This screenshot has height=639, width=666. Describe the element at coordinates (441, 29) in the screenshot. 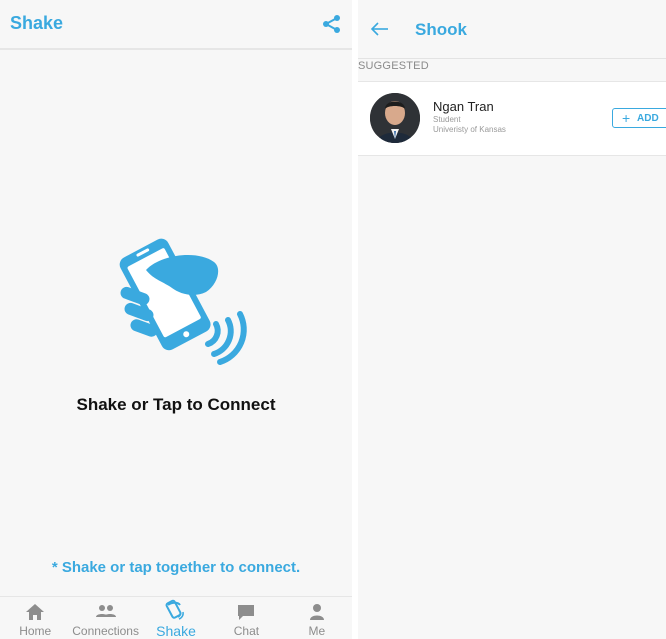

I see `page-title: Shook` at that location.